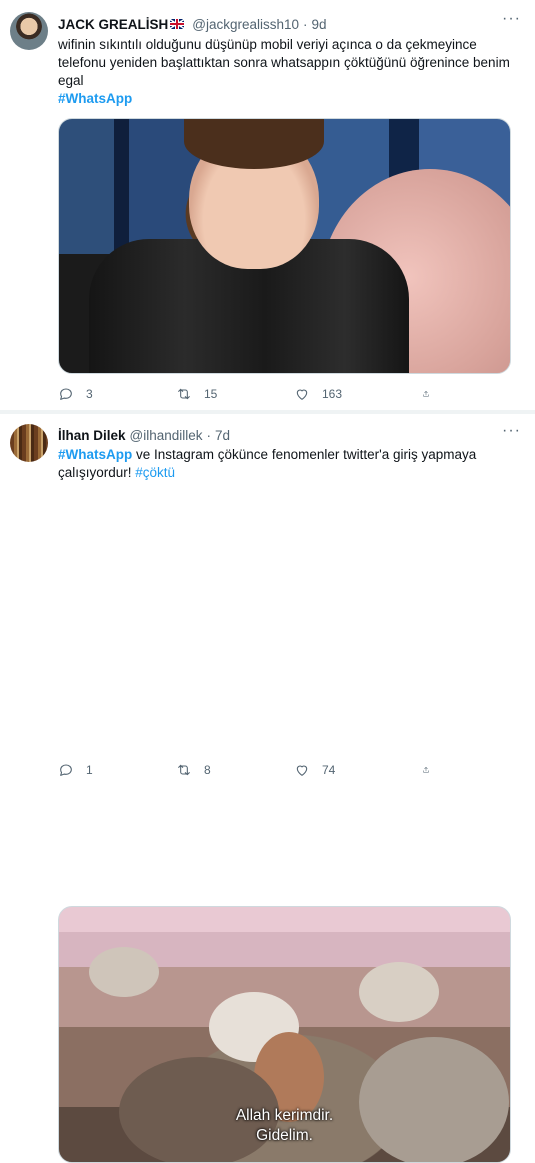  I want to click on author-handle: @ilhandillek, so click(166, 435).